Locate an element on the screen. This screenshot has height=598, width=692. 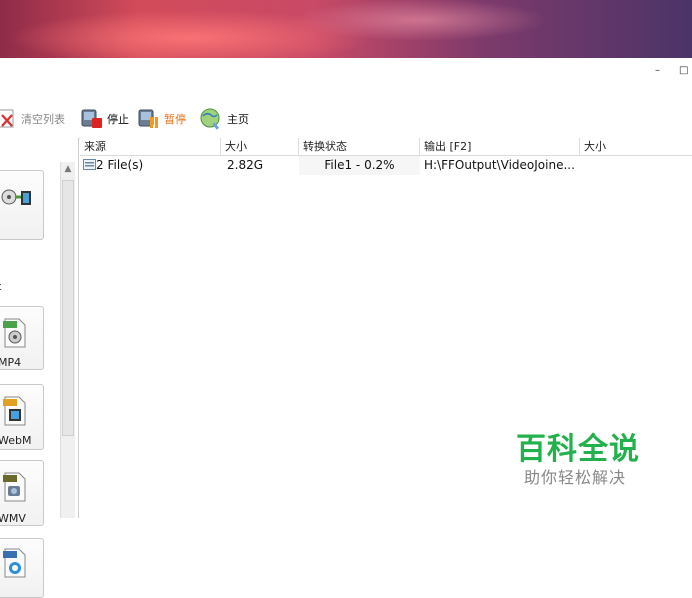
desktop-wallpaper is located at coordinates (346, 29).